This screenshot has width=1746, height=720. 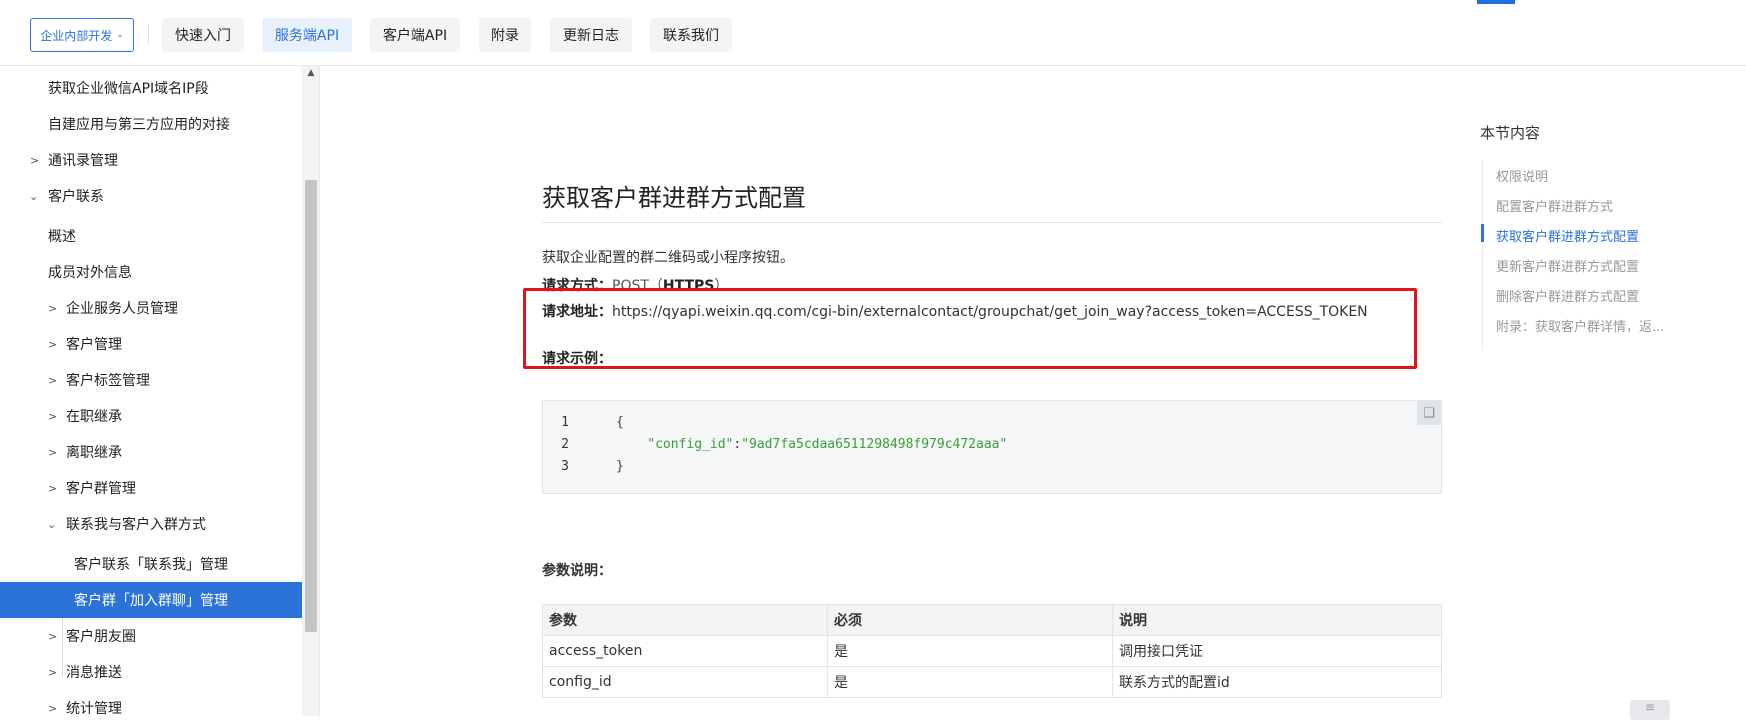 What do you see at coordinates (311, 406) in the screenshot?
I see `sidebar-scroll-thumb` at bounding box center [311, 406].